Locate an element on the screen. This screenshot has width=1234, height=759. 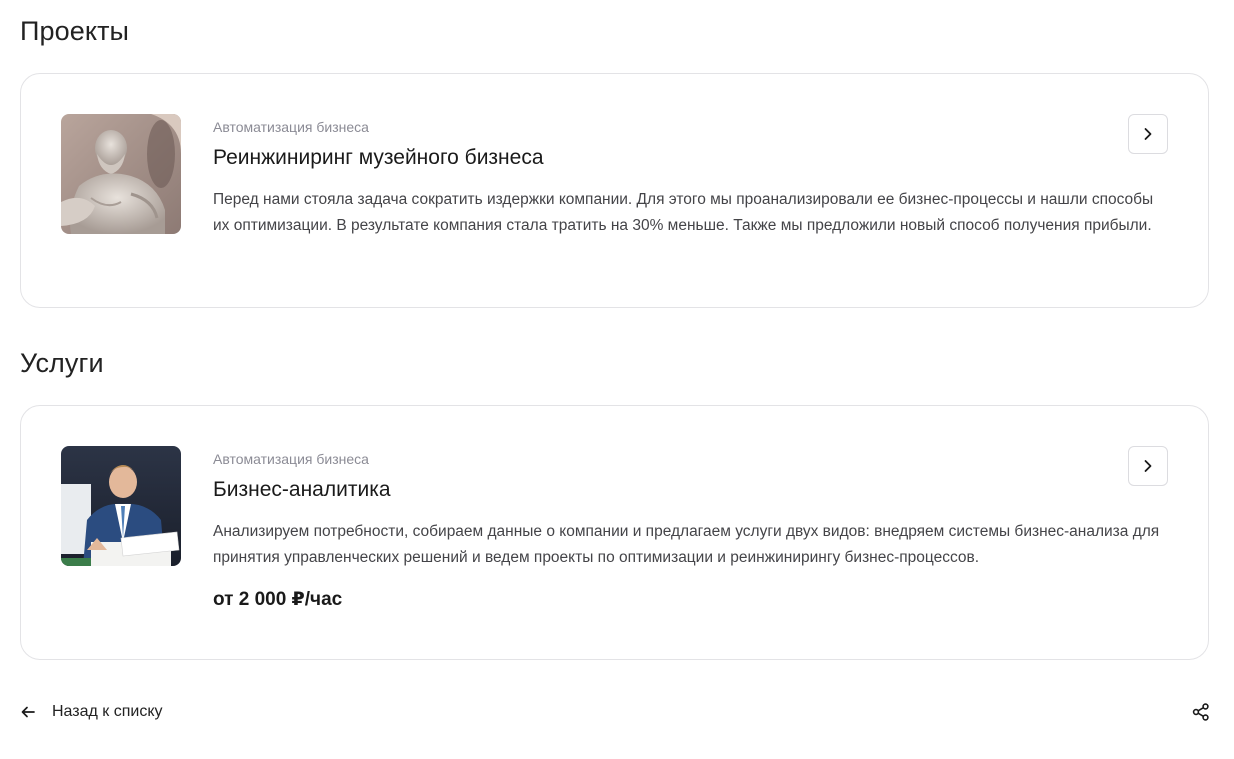
sculpture-photo is located at coordinates (121, 174).